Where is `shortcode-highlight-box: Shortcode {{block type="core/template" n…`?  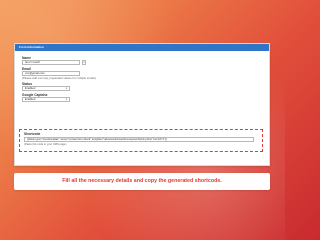
shortcode-highlight-box: Shortcode {{block type="core/template" n… is located at coordinates (141, 140).